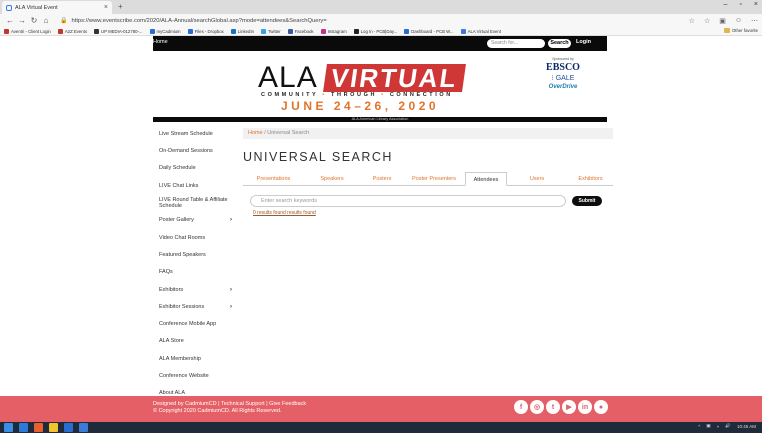  I want to click on sidebar-item-label: Poster Gallery, so click(176, 220).